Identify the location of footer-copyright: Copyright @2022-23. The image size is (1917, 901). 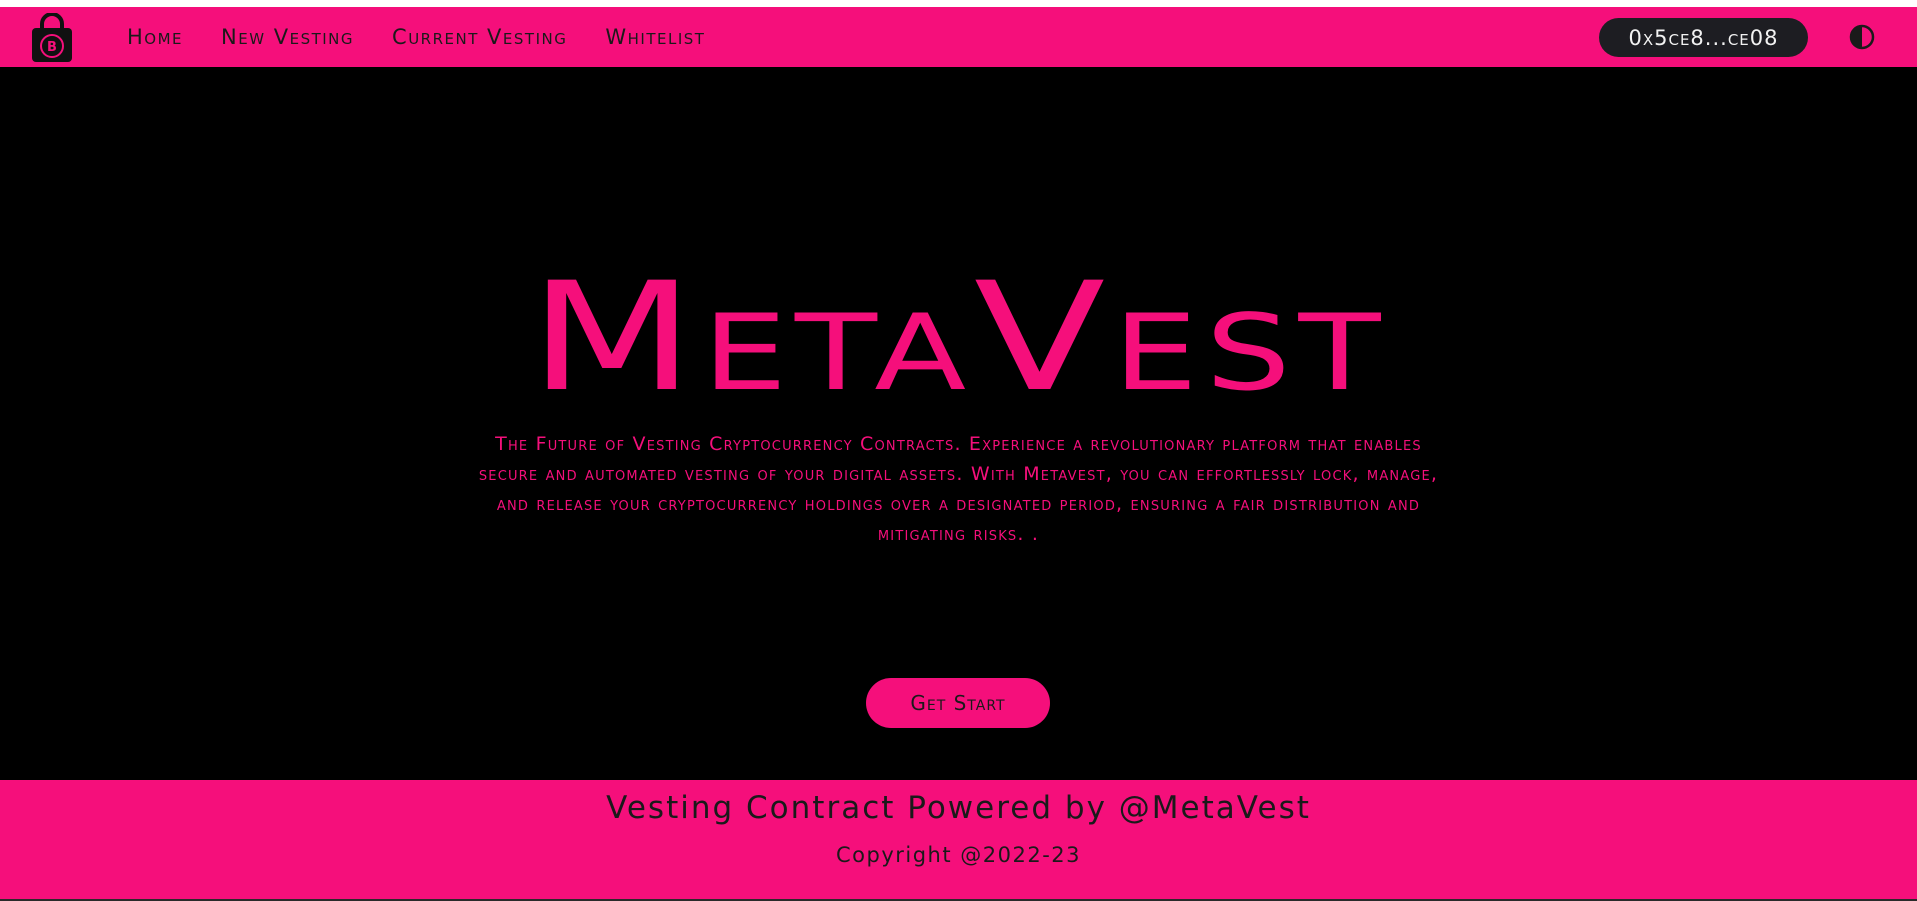
(958, 855).